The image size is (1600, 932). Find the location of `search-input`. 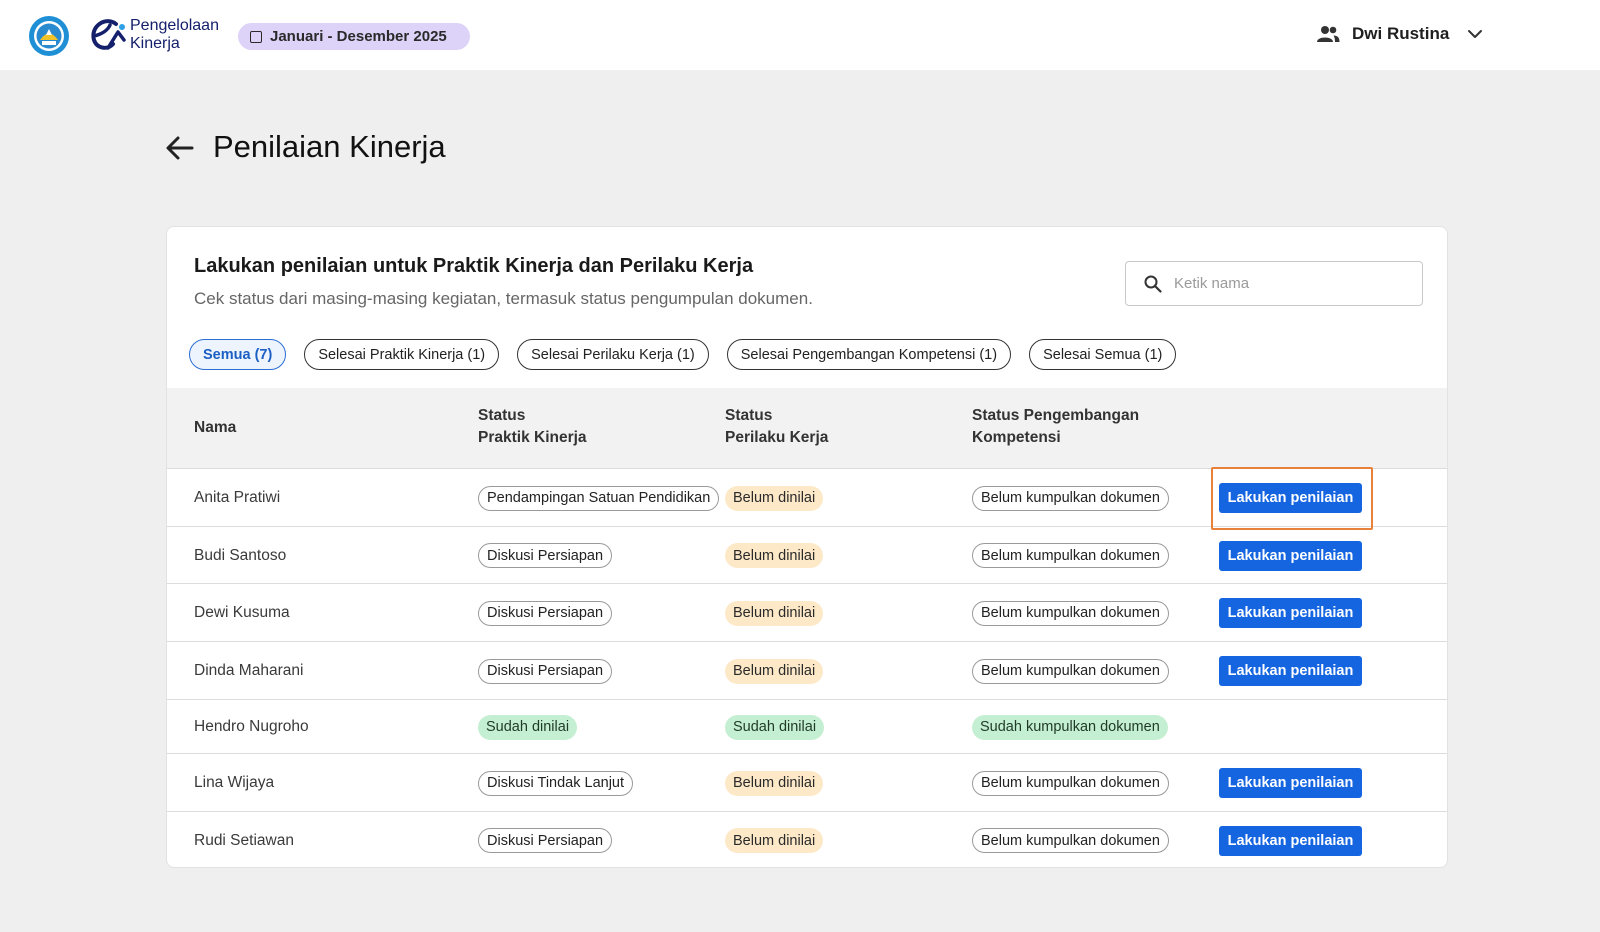

search-input is located at coordinates (1289, 283).